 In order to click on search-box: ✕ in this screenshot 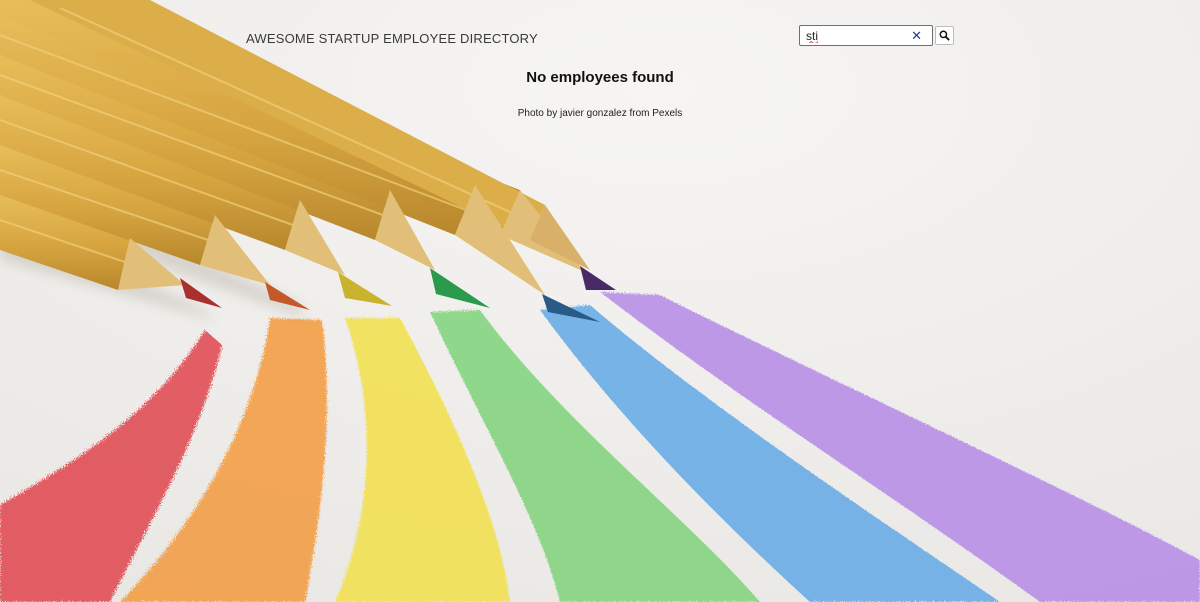, I will do `click(866, 35)`.